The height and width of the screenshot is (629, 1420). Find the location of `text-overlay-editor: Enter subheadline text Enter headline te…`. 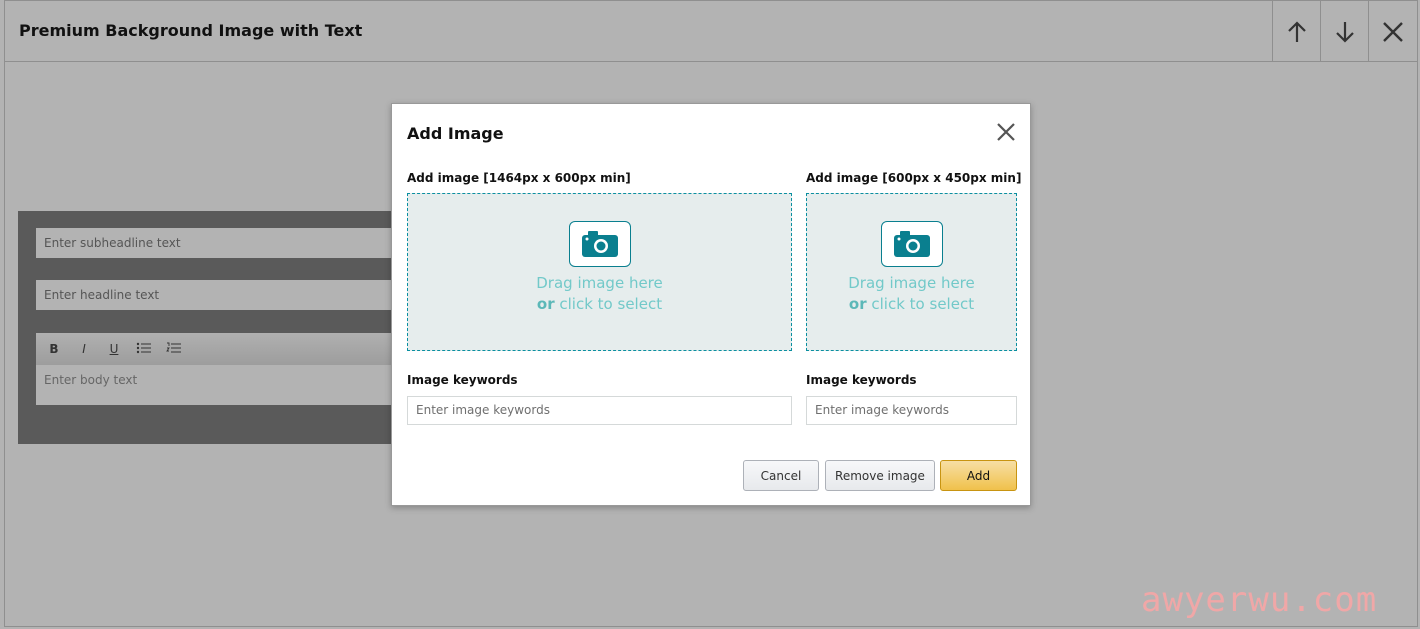

text-overlay-editor: Enter subheadline text Enter headline te… is located at coordinates (208, 327).